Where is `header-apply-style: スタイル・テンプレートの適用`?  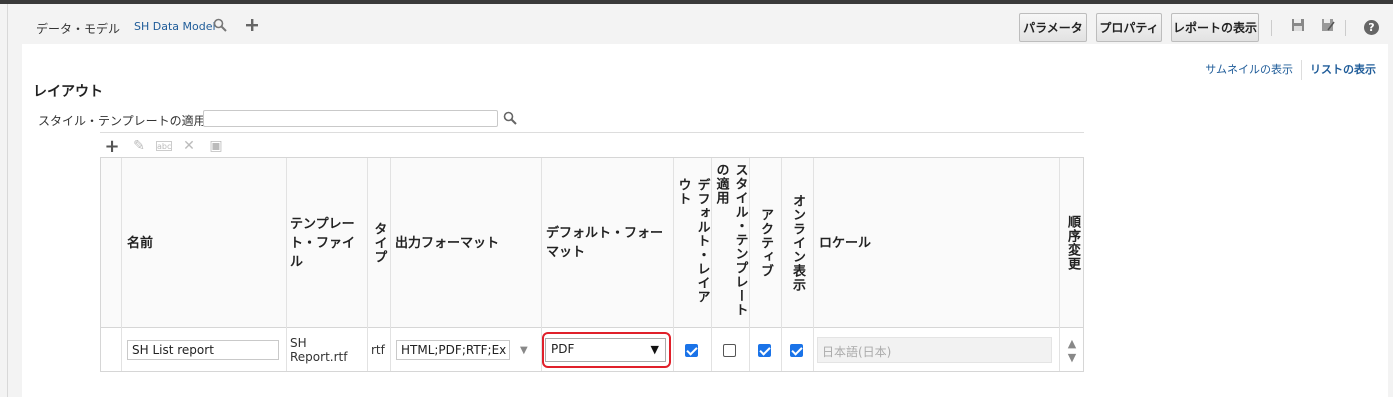
header-apply-style: スタイル・テンプレートの適用 is located at coordinates (730, 243).